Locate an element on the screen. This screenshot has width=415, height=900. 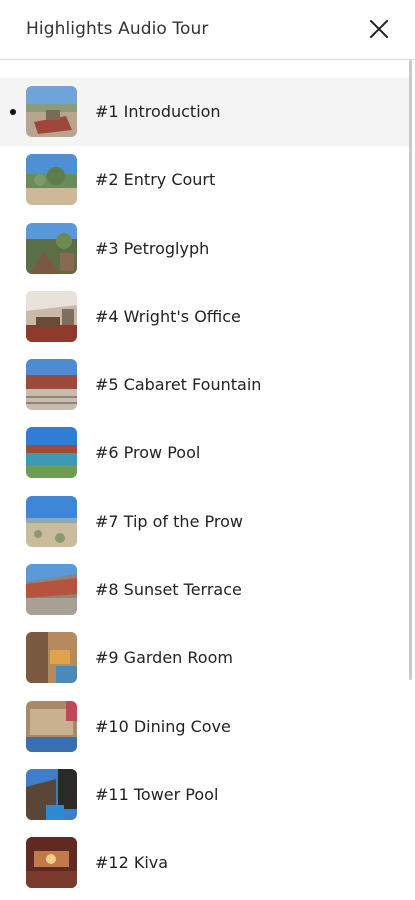
tour-stop-item: #7 Tip of the Prow is located at coordinates (206, 522).